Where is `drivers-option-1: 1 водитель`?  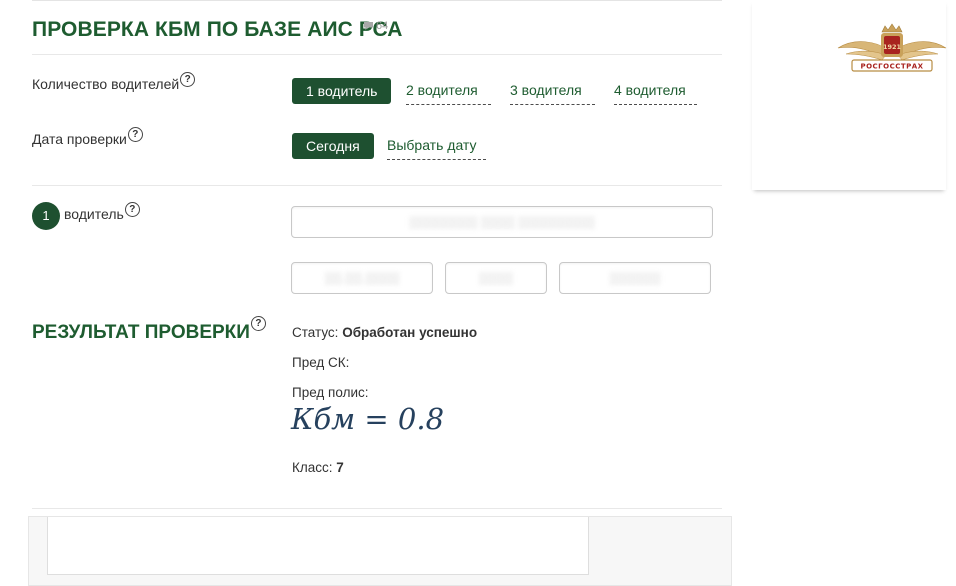 drivers-option-1: 1 водитель is located at coordinates (342, 91).